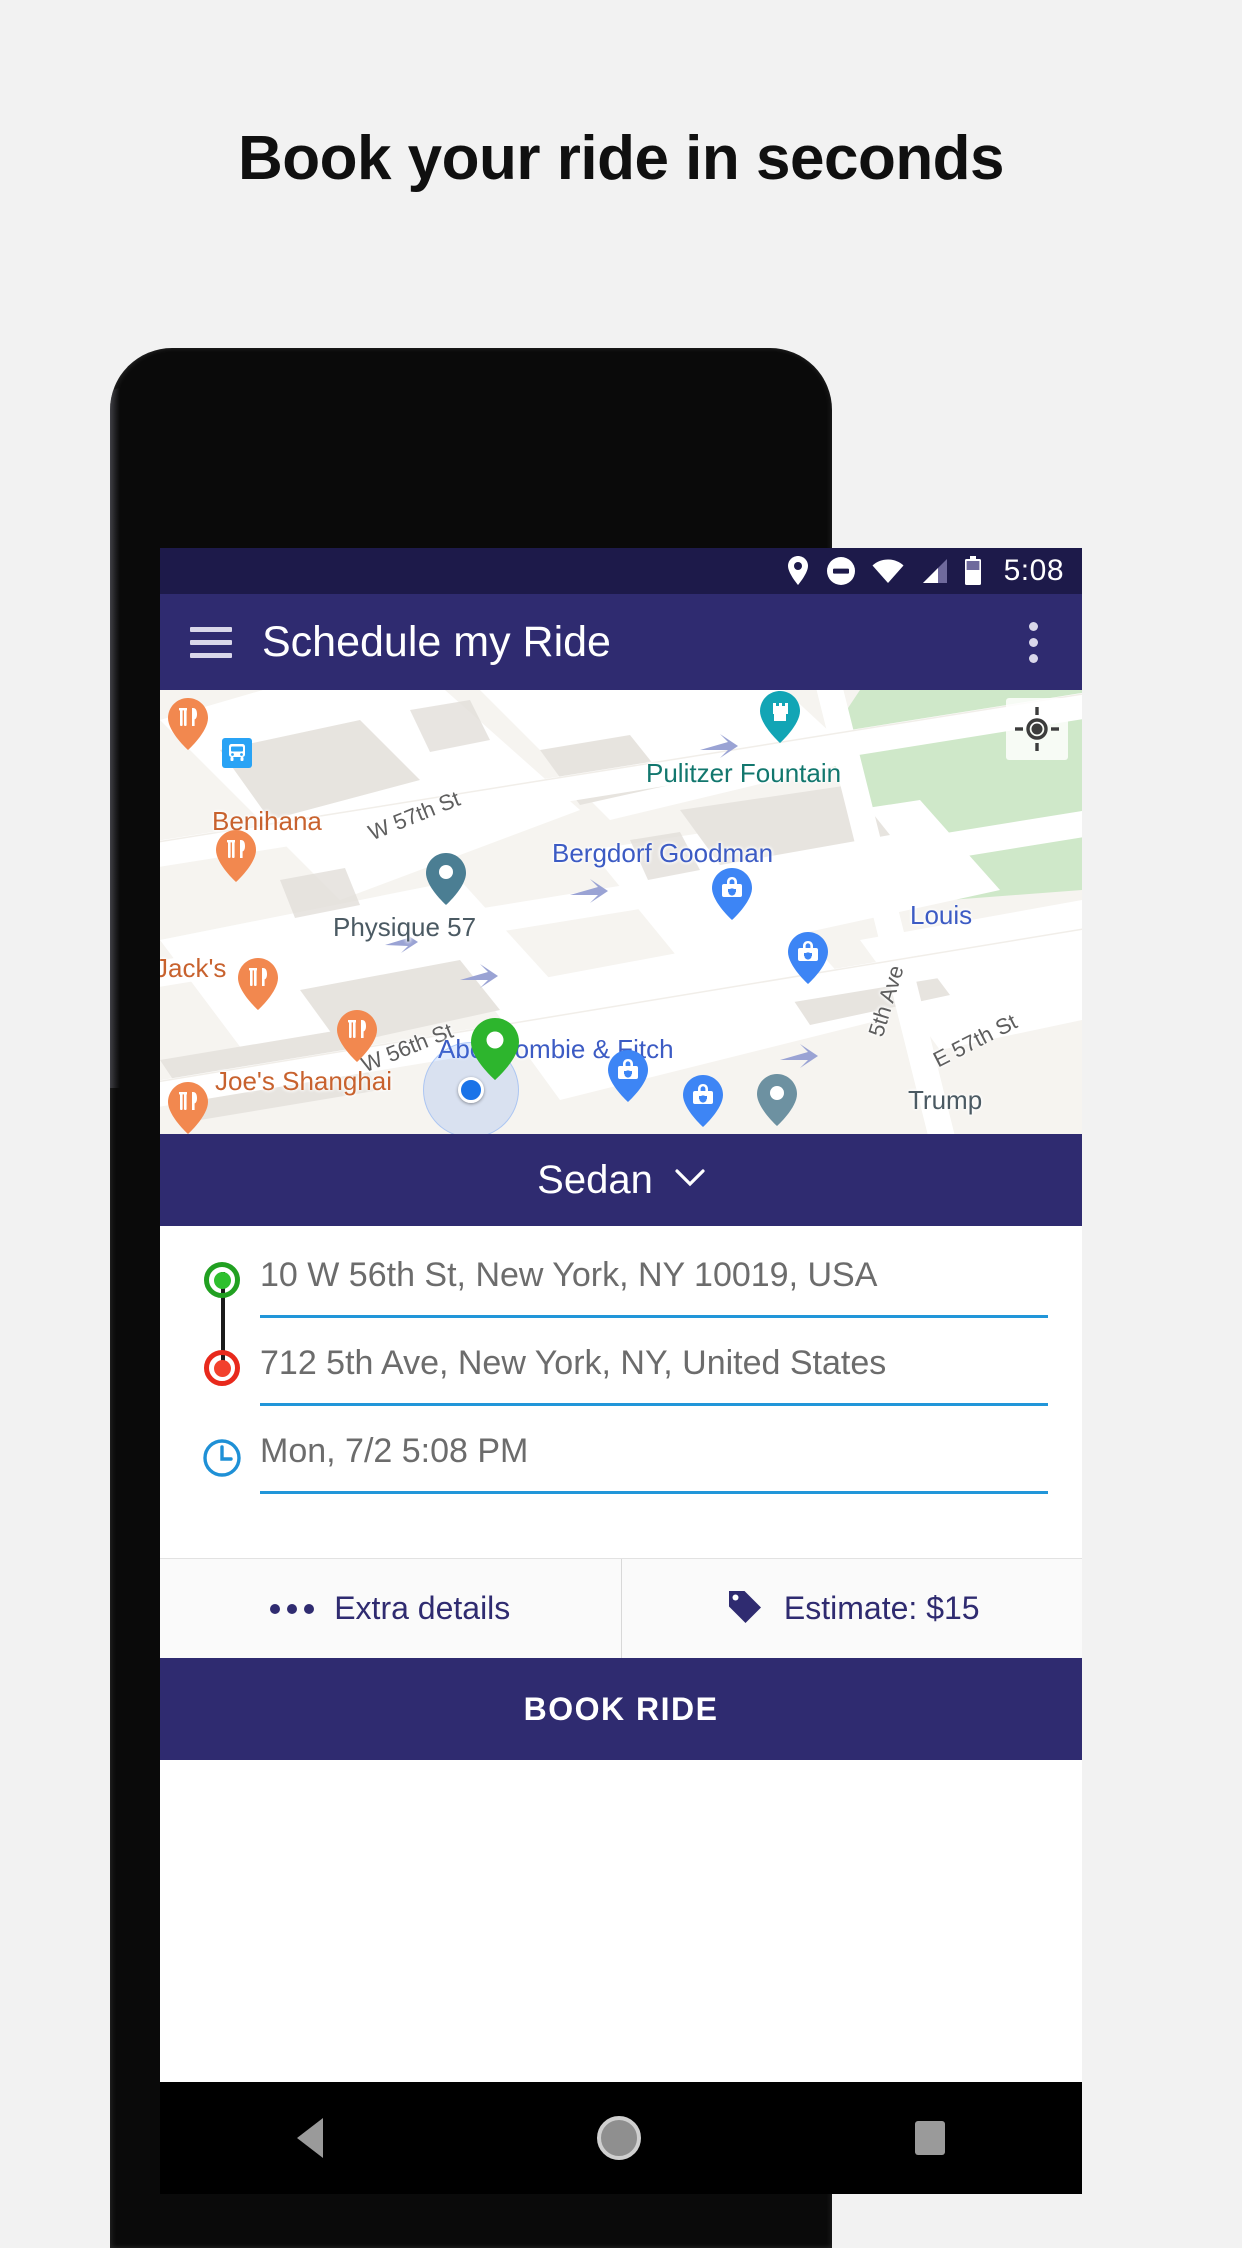 The width and height of the screenshot is (1242, 2248). I want to click on location-pin-icon, so click(798, 571).